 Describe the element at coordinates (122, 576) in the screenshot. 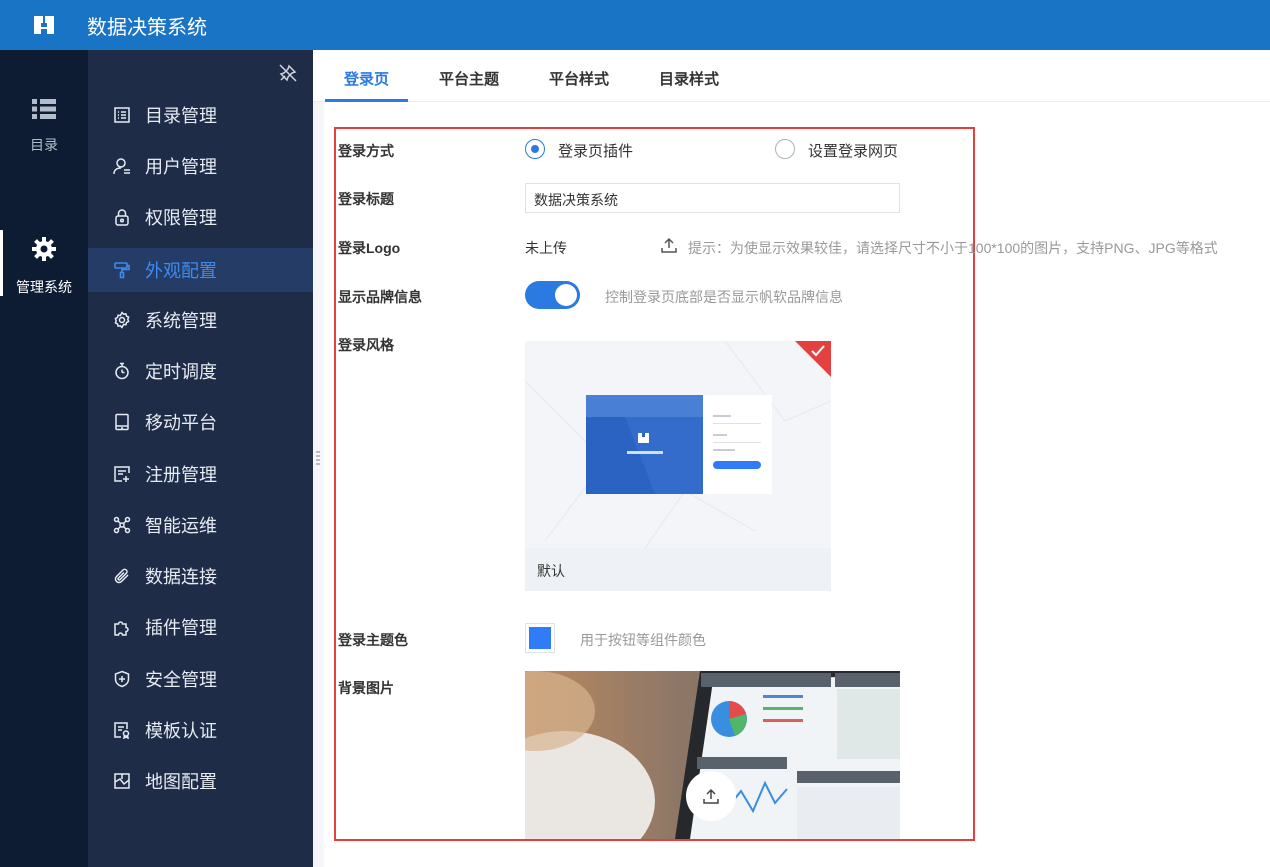

I see `paperclip-icon` at that location.